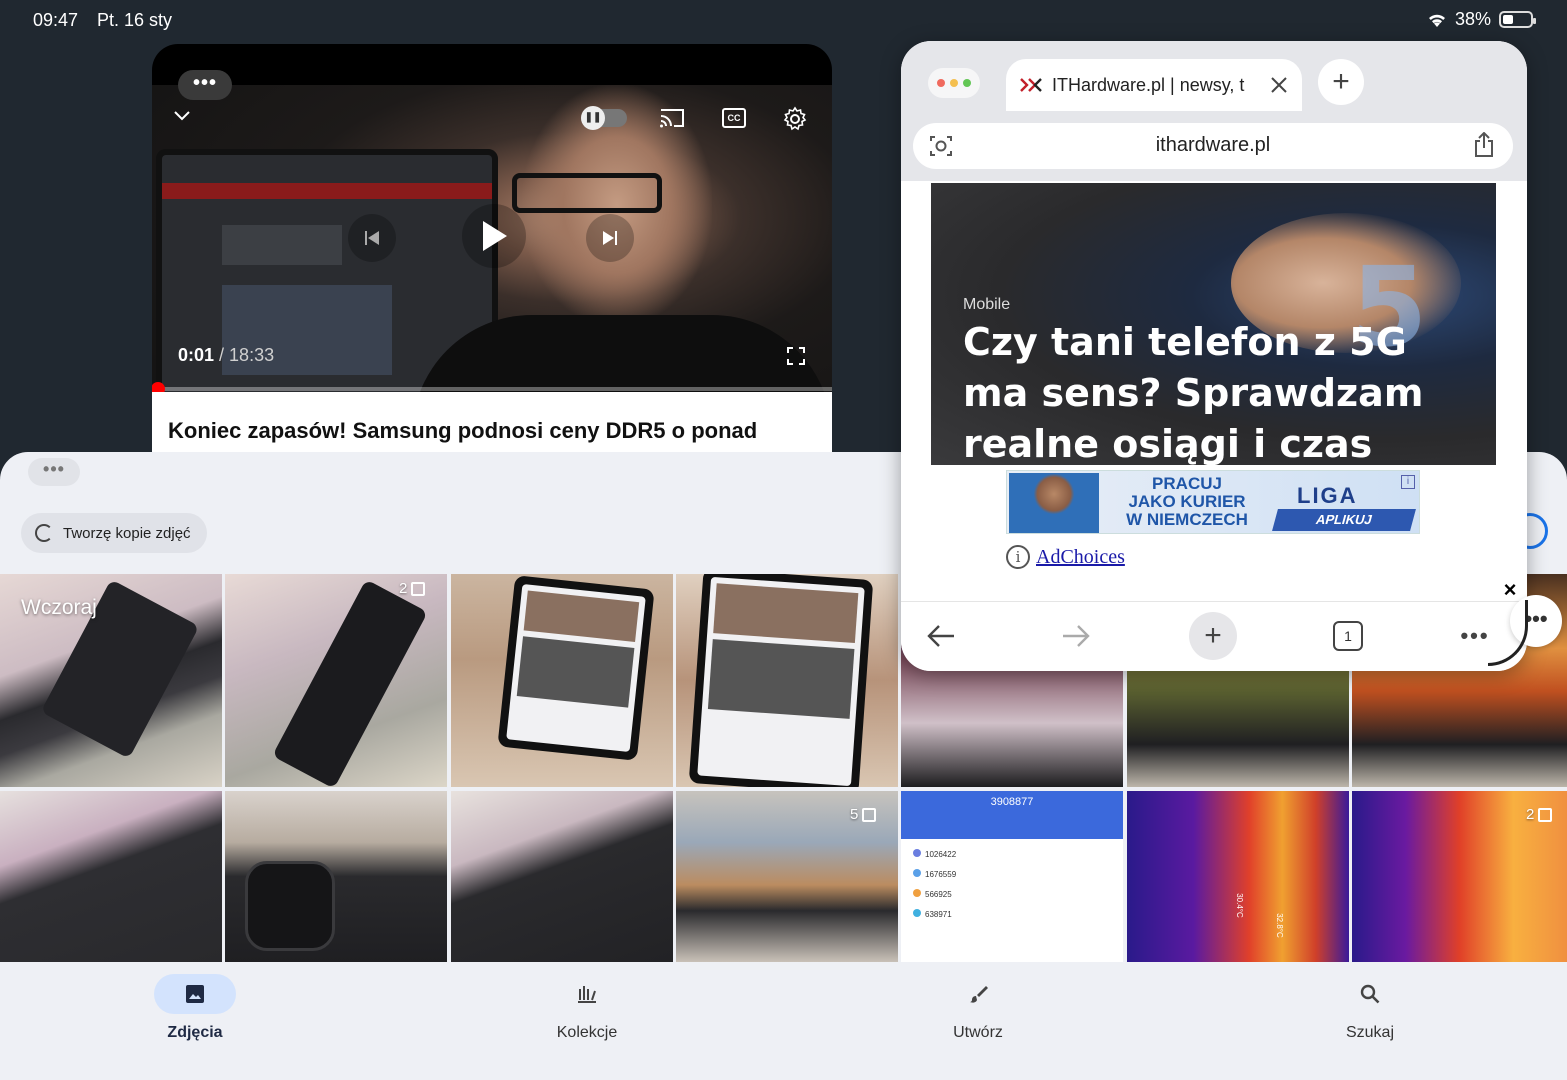 The image size is (1567, 1080). Describe the element at coordinates (734, 118) in the screenshot. I see `captions-icon: CC` at that location.